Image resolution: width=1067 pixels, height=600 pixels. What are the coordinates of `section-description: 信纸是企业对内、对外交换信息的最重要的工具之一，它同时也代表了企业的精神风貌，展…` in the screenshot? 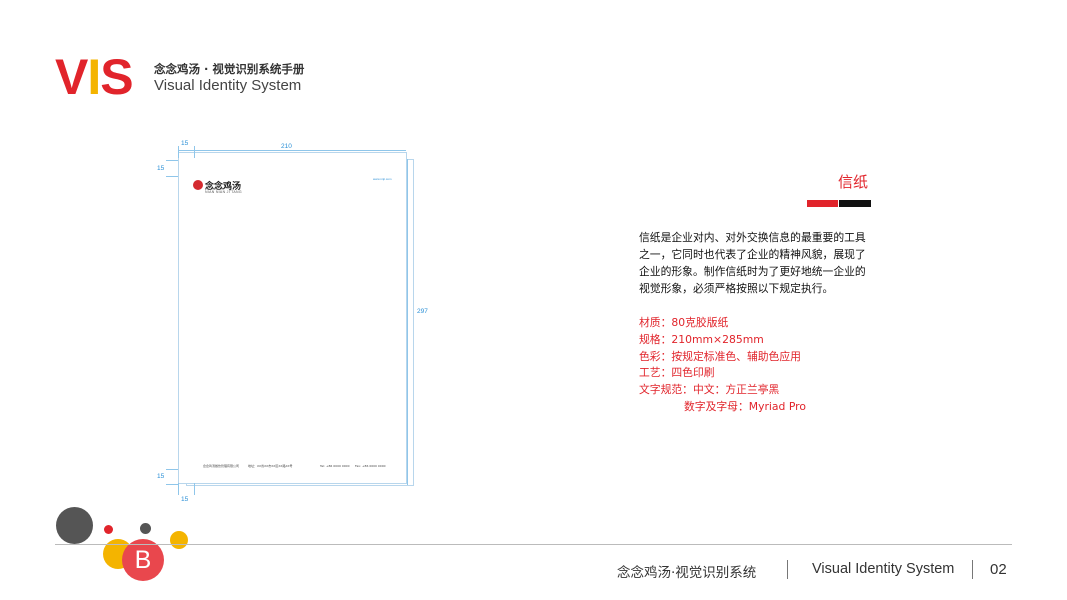 It's located at (752, 263).